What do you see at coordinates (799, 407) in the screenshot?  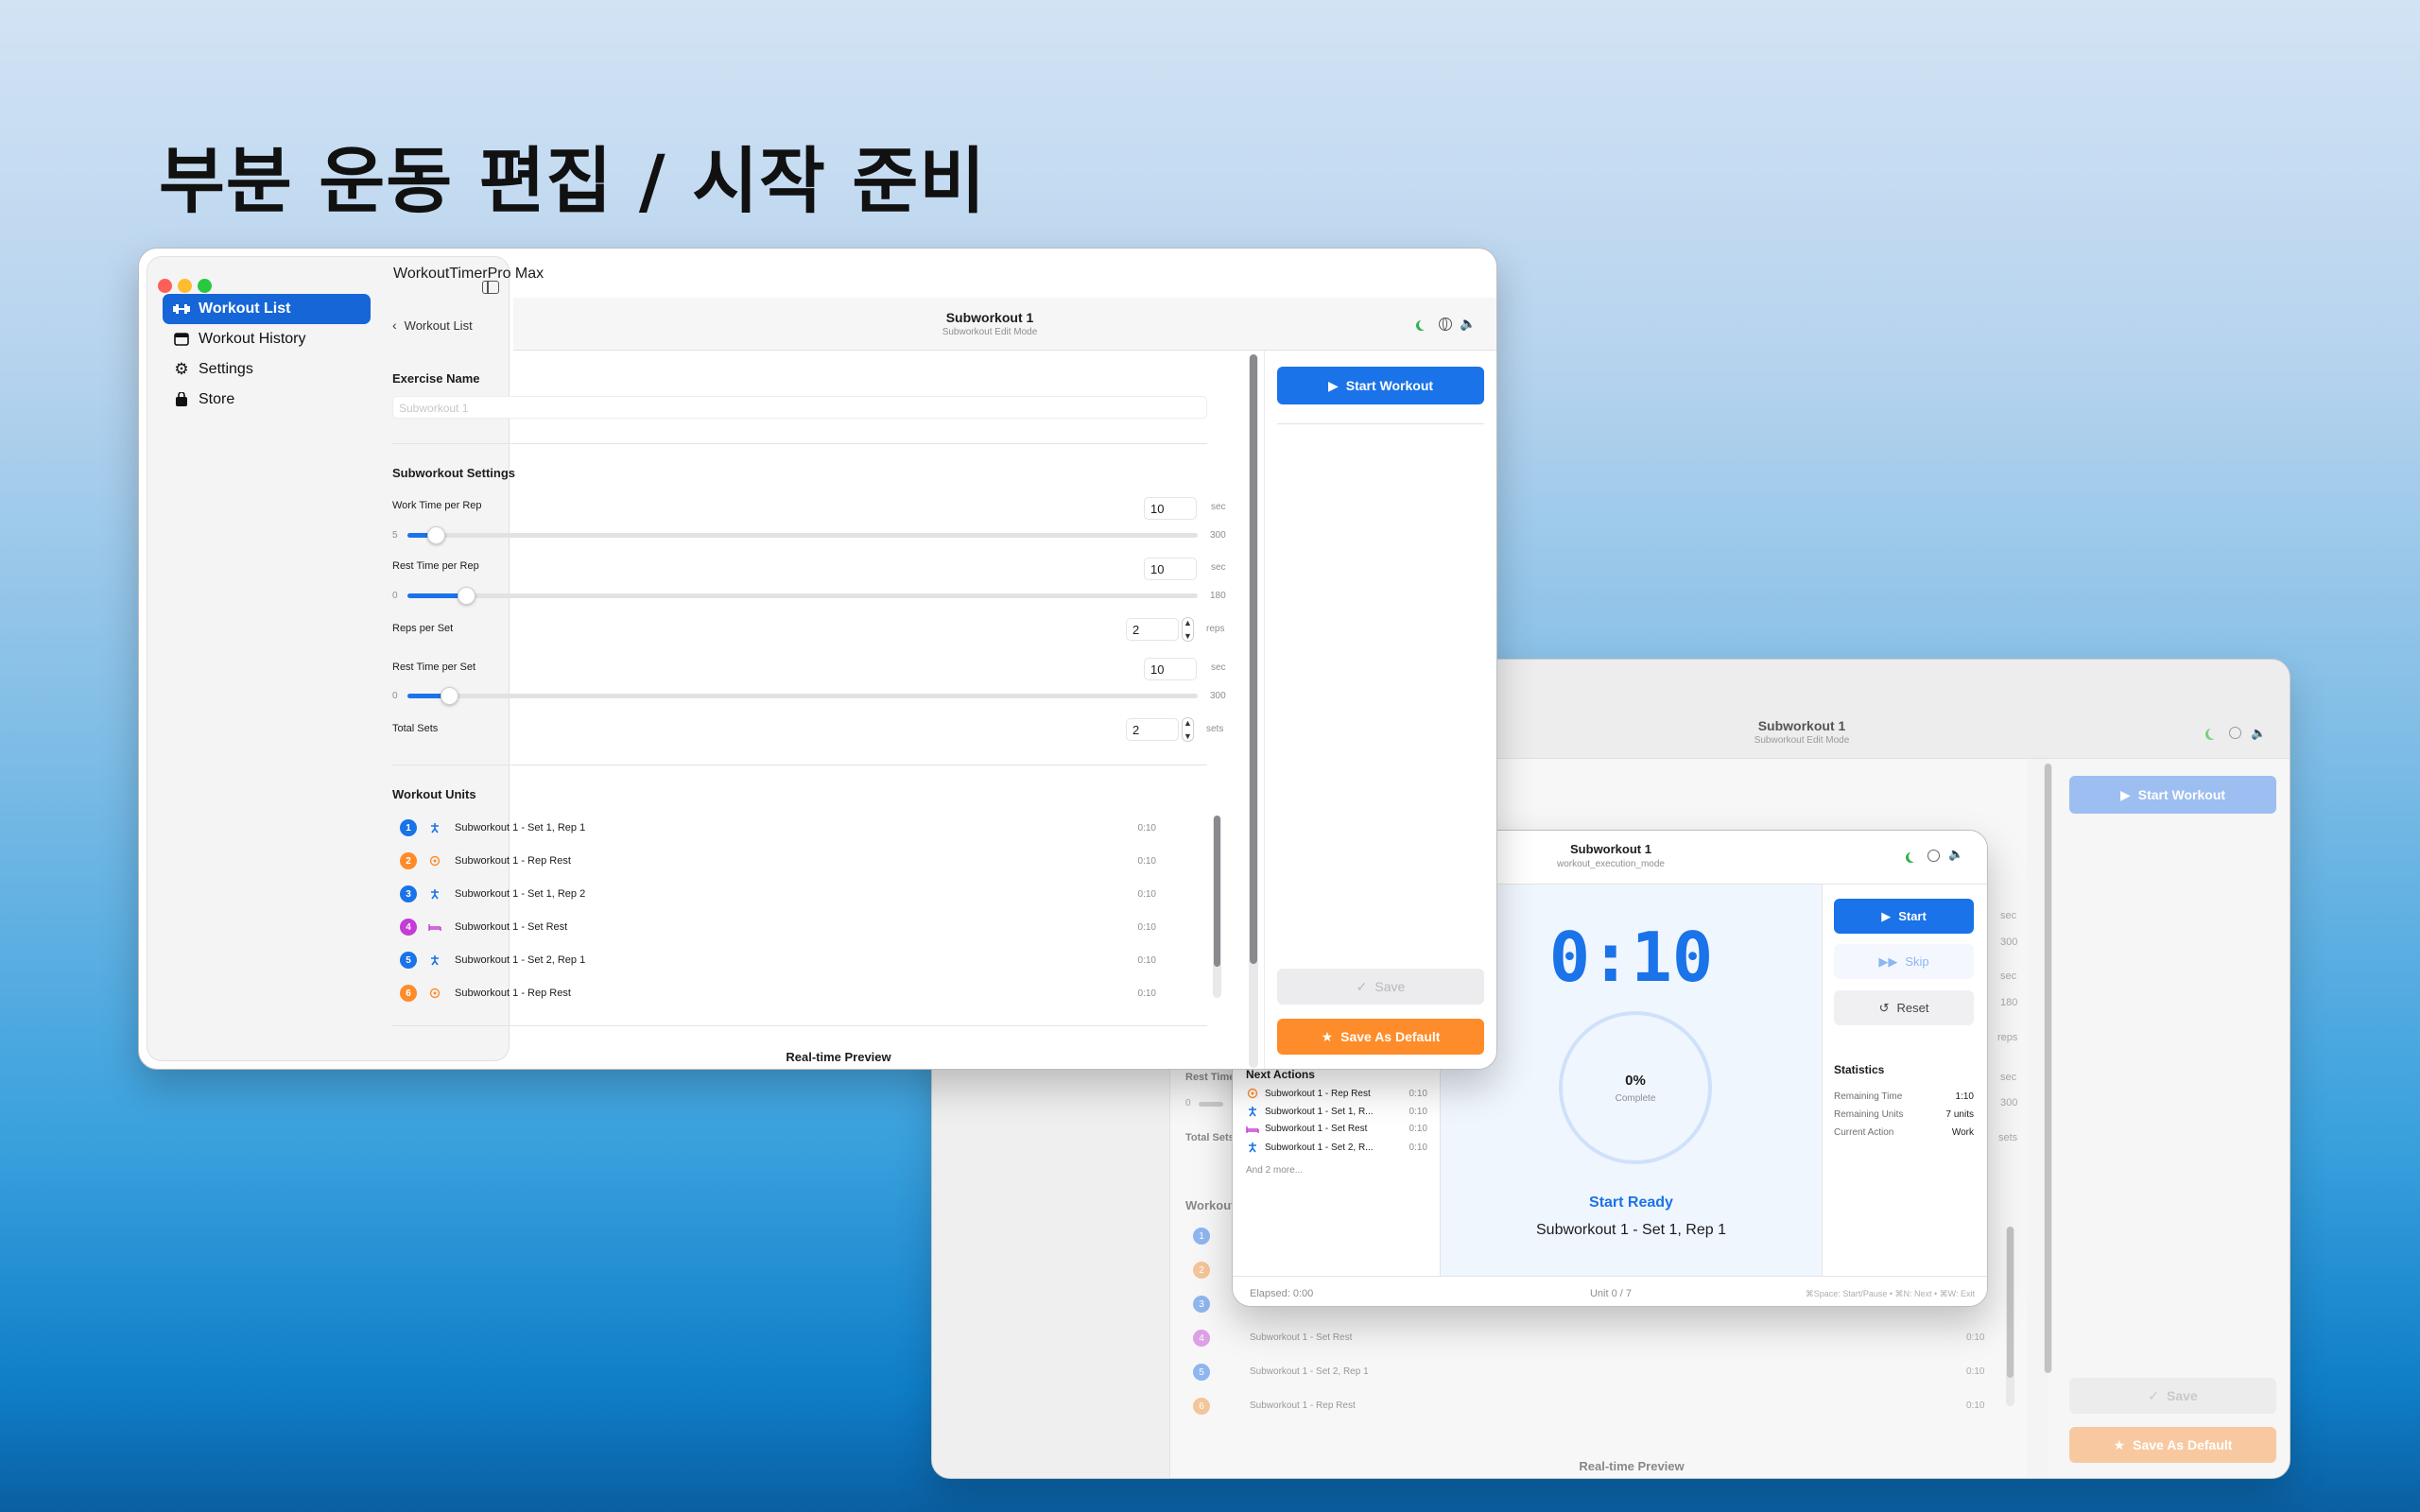 I see `exercise-name-input: Subworkout 1` at bounding box center [799, 407].